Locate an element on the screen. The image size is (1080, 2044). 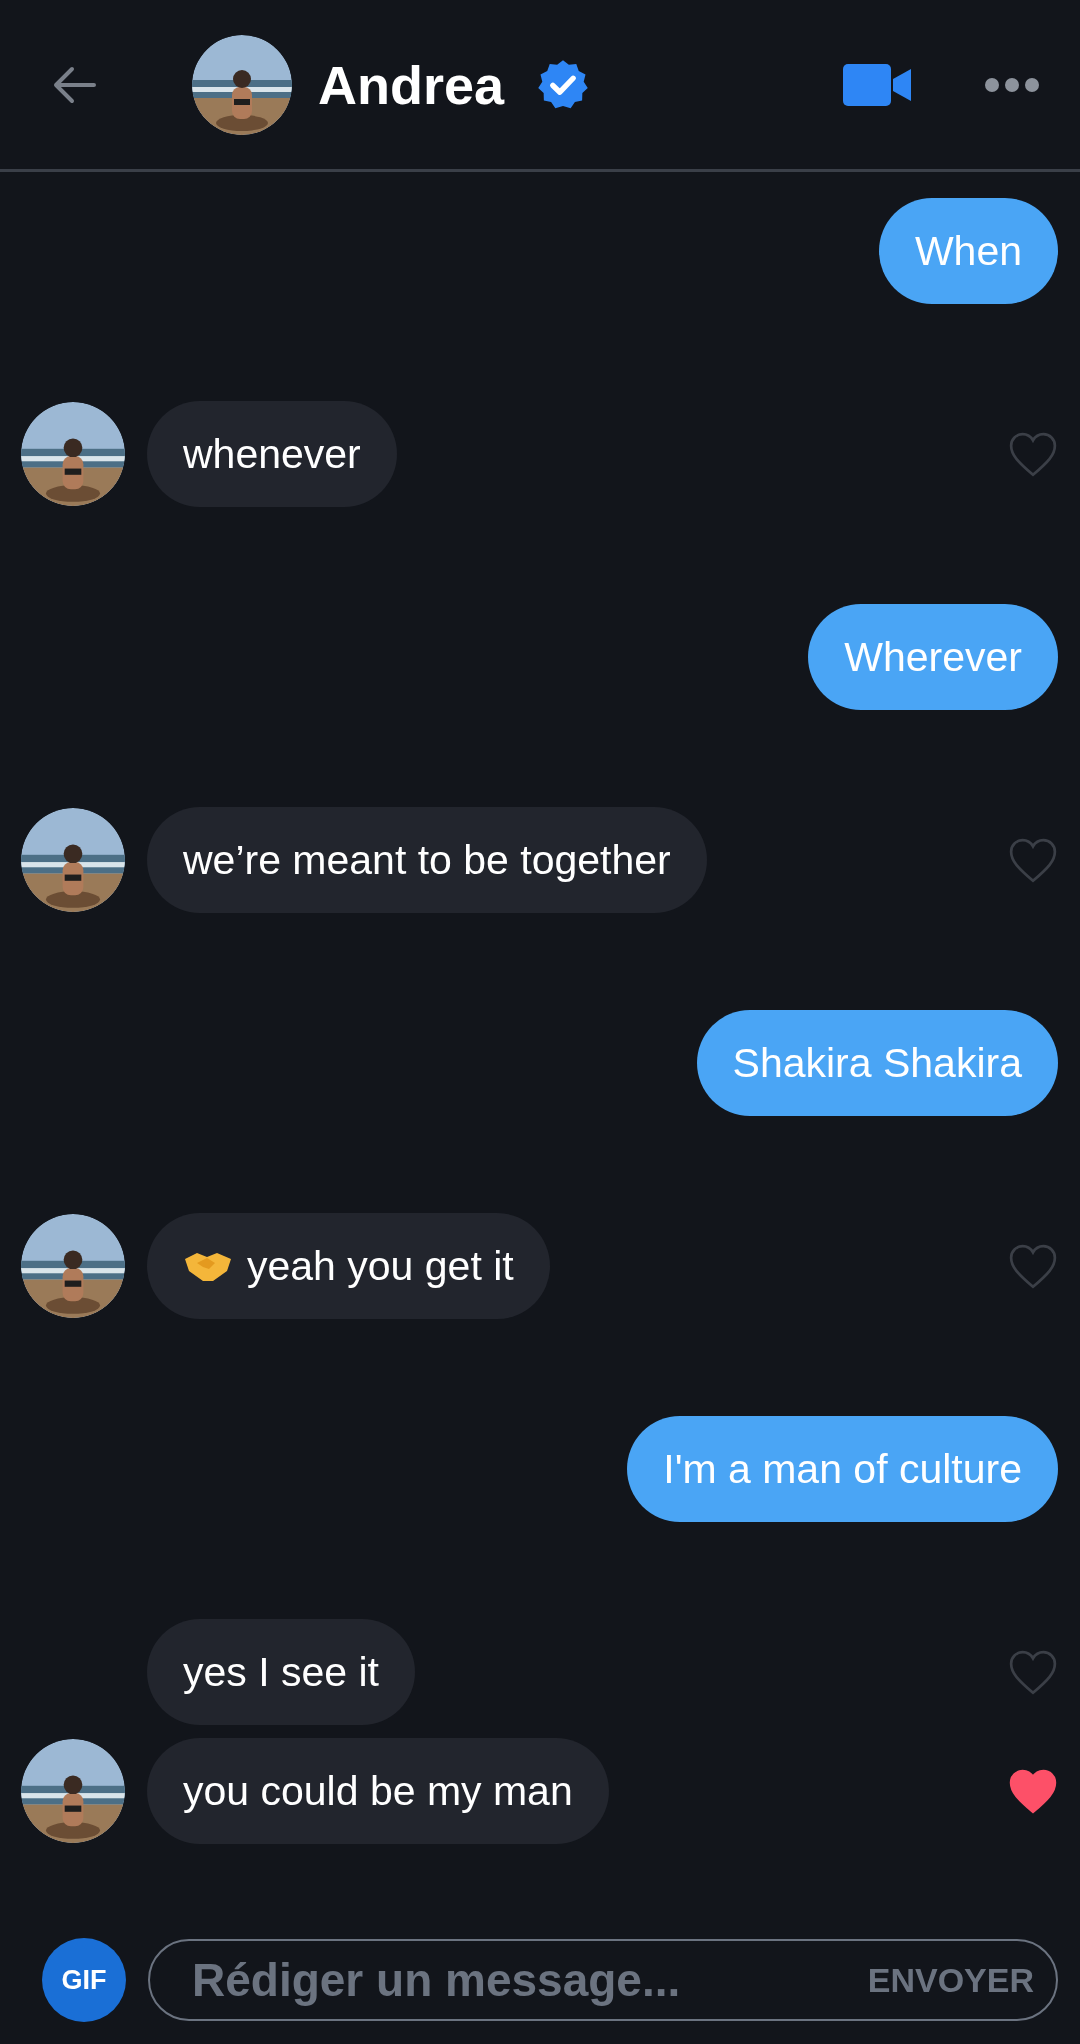
contact-name: Andrea is located at coordinates (411, 84).